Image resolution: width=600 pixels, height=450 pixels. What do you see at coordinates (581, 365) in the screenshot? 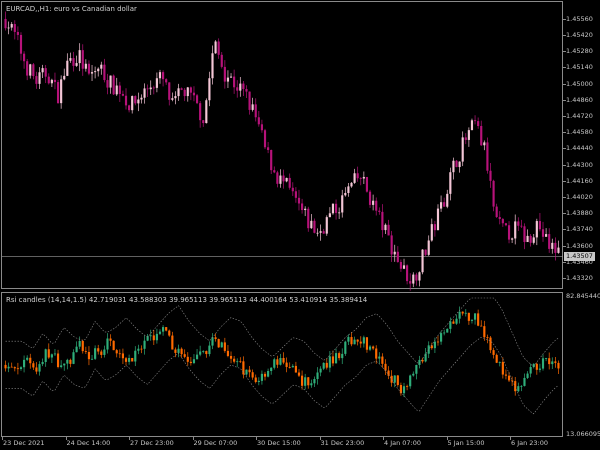
I see `rsi-axis: 82.845440 13.066095` at bounding box center [581, 365].